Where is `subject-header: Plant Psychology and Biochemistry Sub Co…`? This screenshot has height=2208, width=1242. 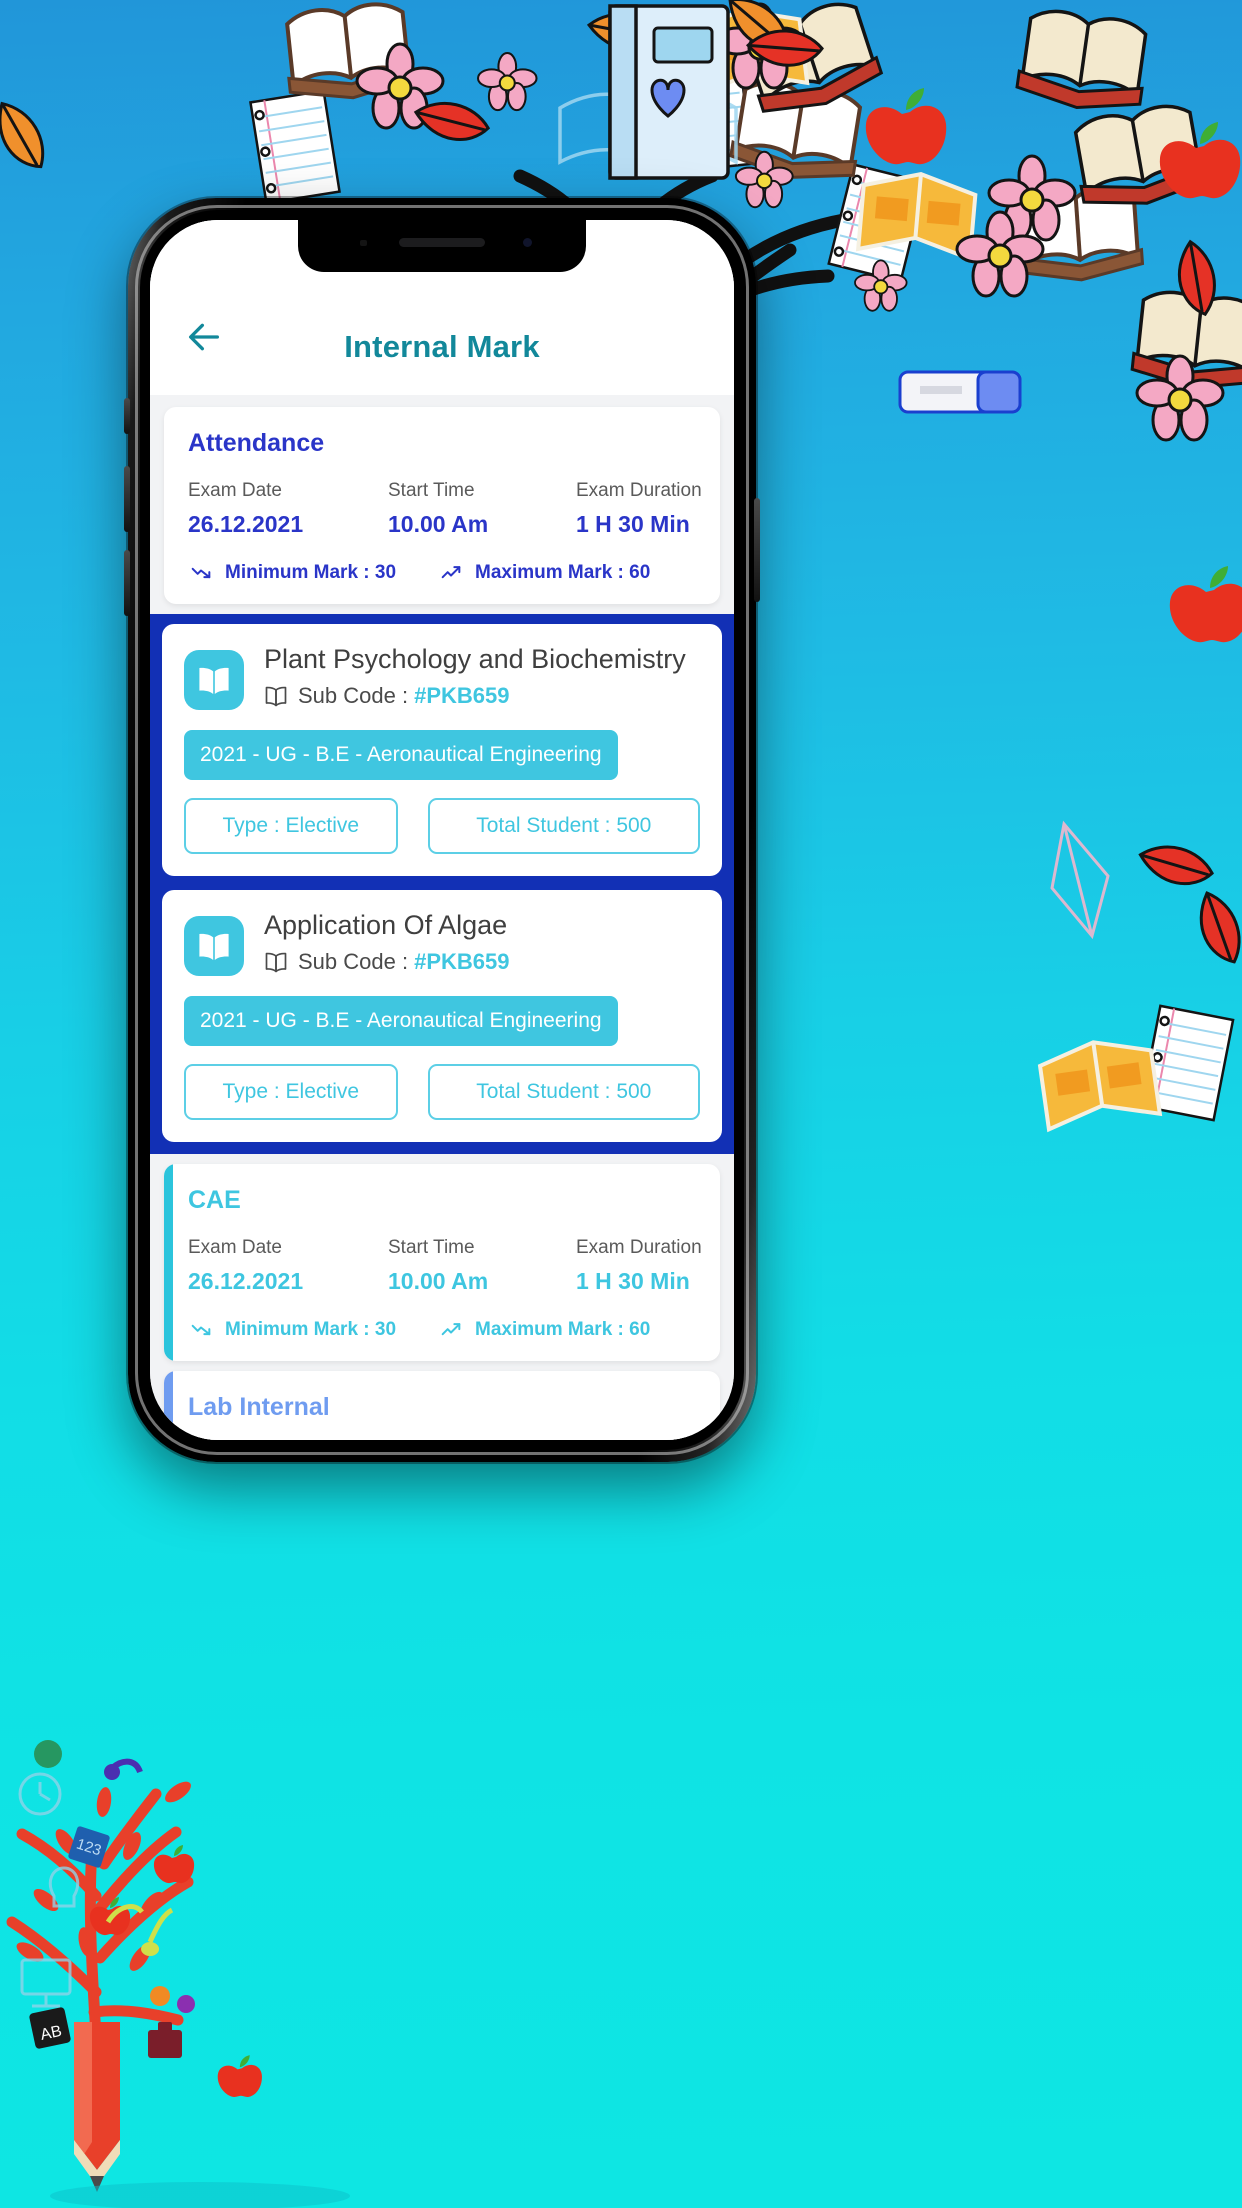
subject-header: Plant Psychology and Biochemistry Sub Co… is located at coordinates (442, 677).